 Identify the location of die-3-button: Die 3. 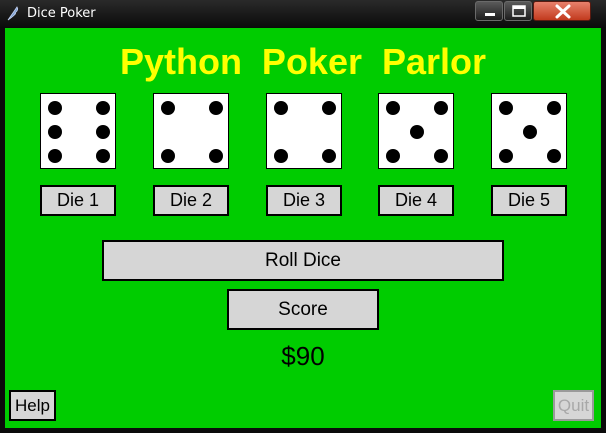
(304, 200).